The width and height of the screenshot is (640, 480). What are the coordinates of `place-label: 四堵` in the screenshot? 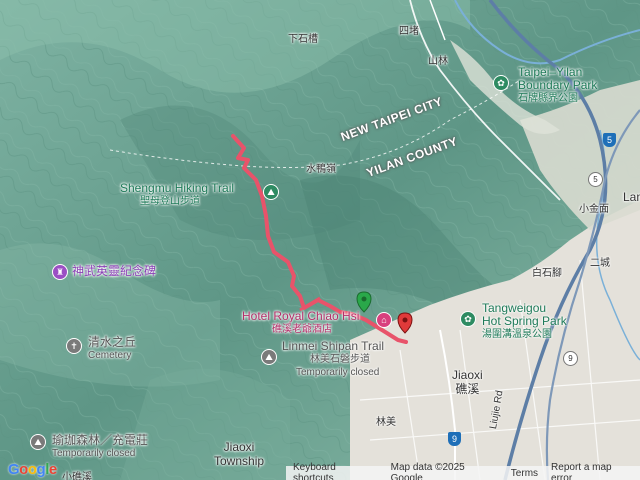 It's located at (409, 31).